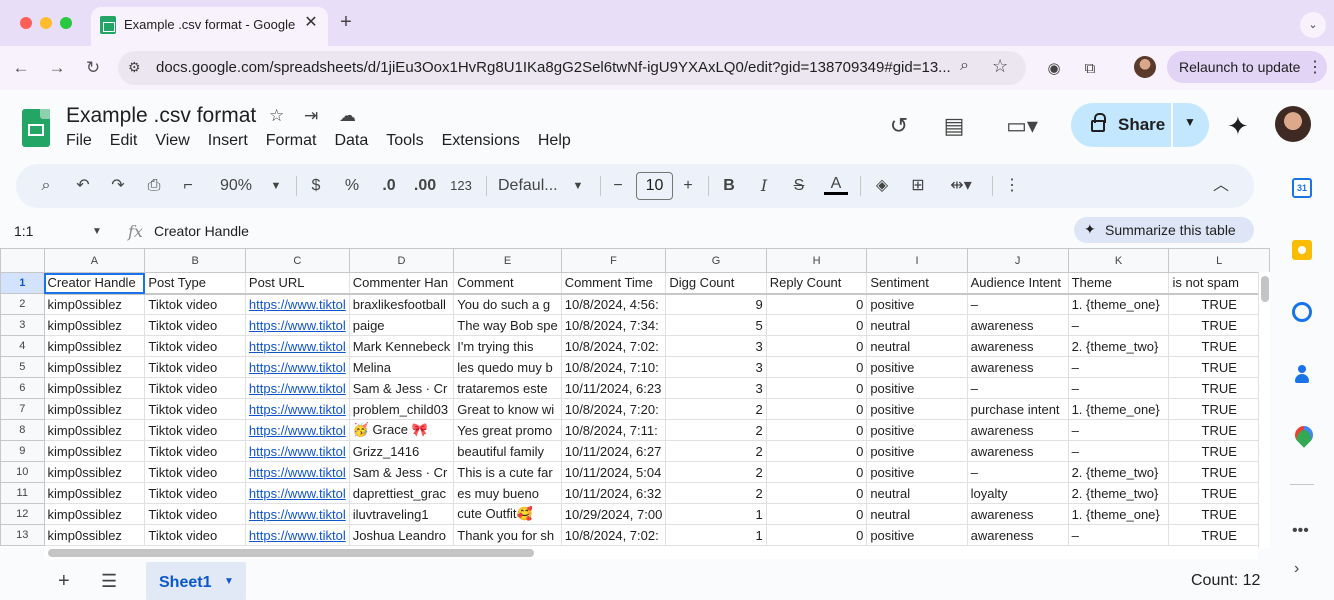 The image size is (1334, 600). I want to click on row-header: 3, so click(22, 325).